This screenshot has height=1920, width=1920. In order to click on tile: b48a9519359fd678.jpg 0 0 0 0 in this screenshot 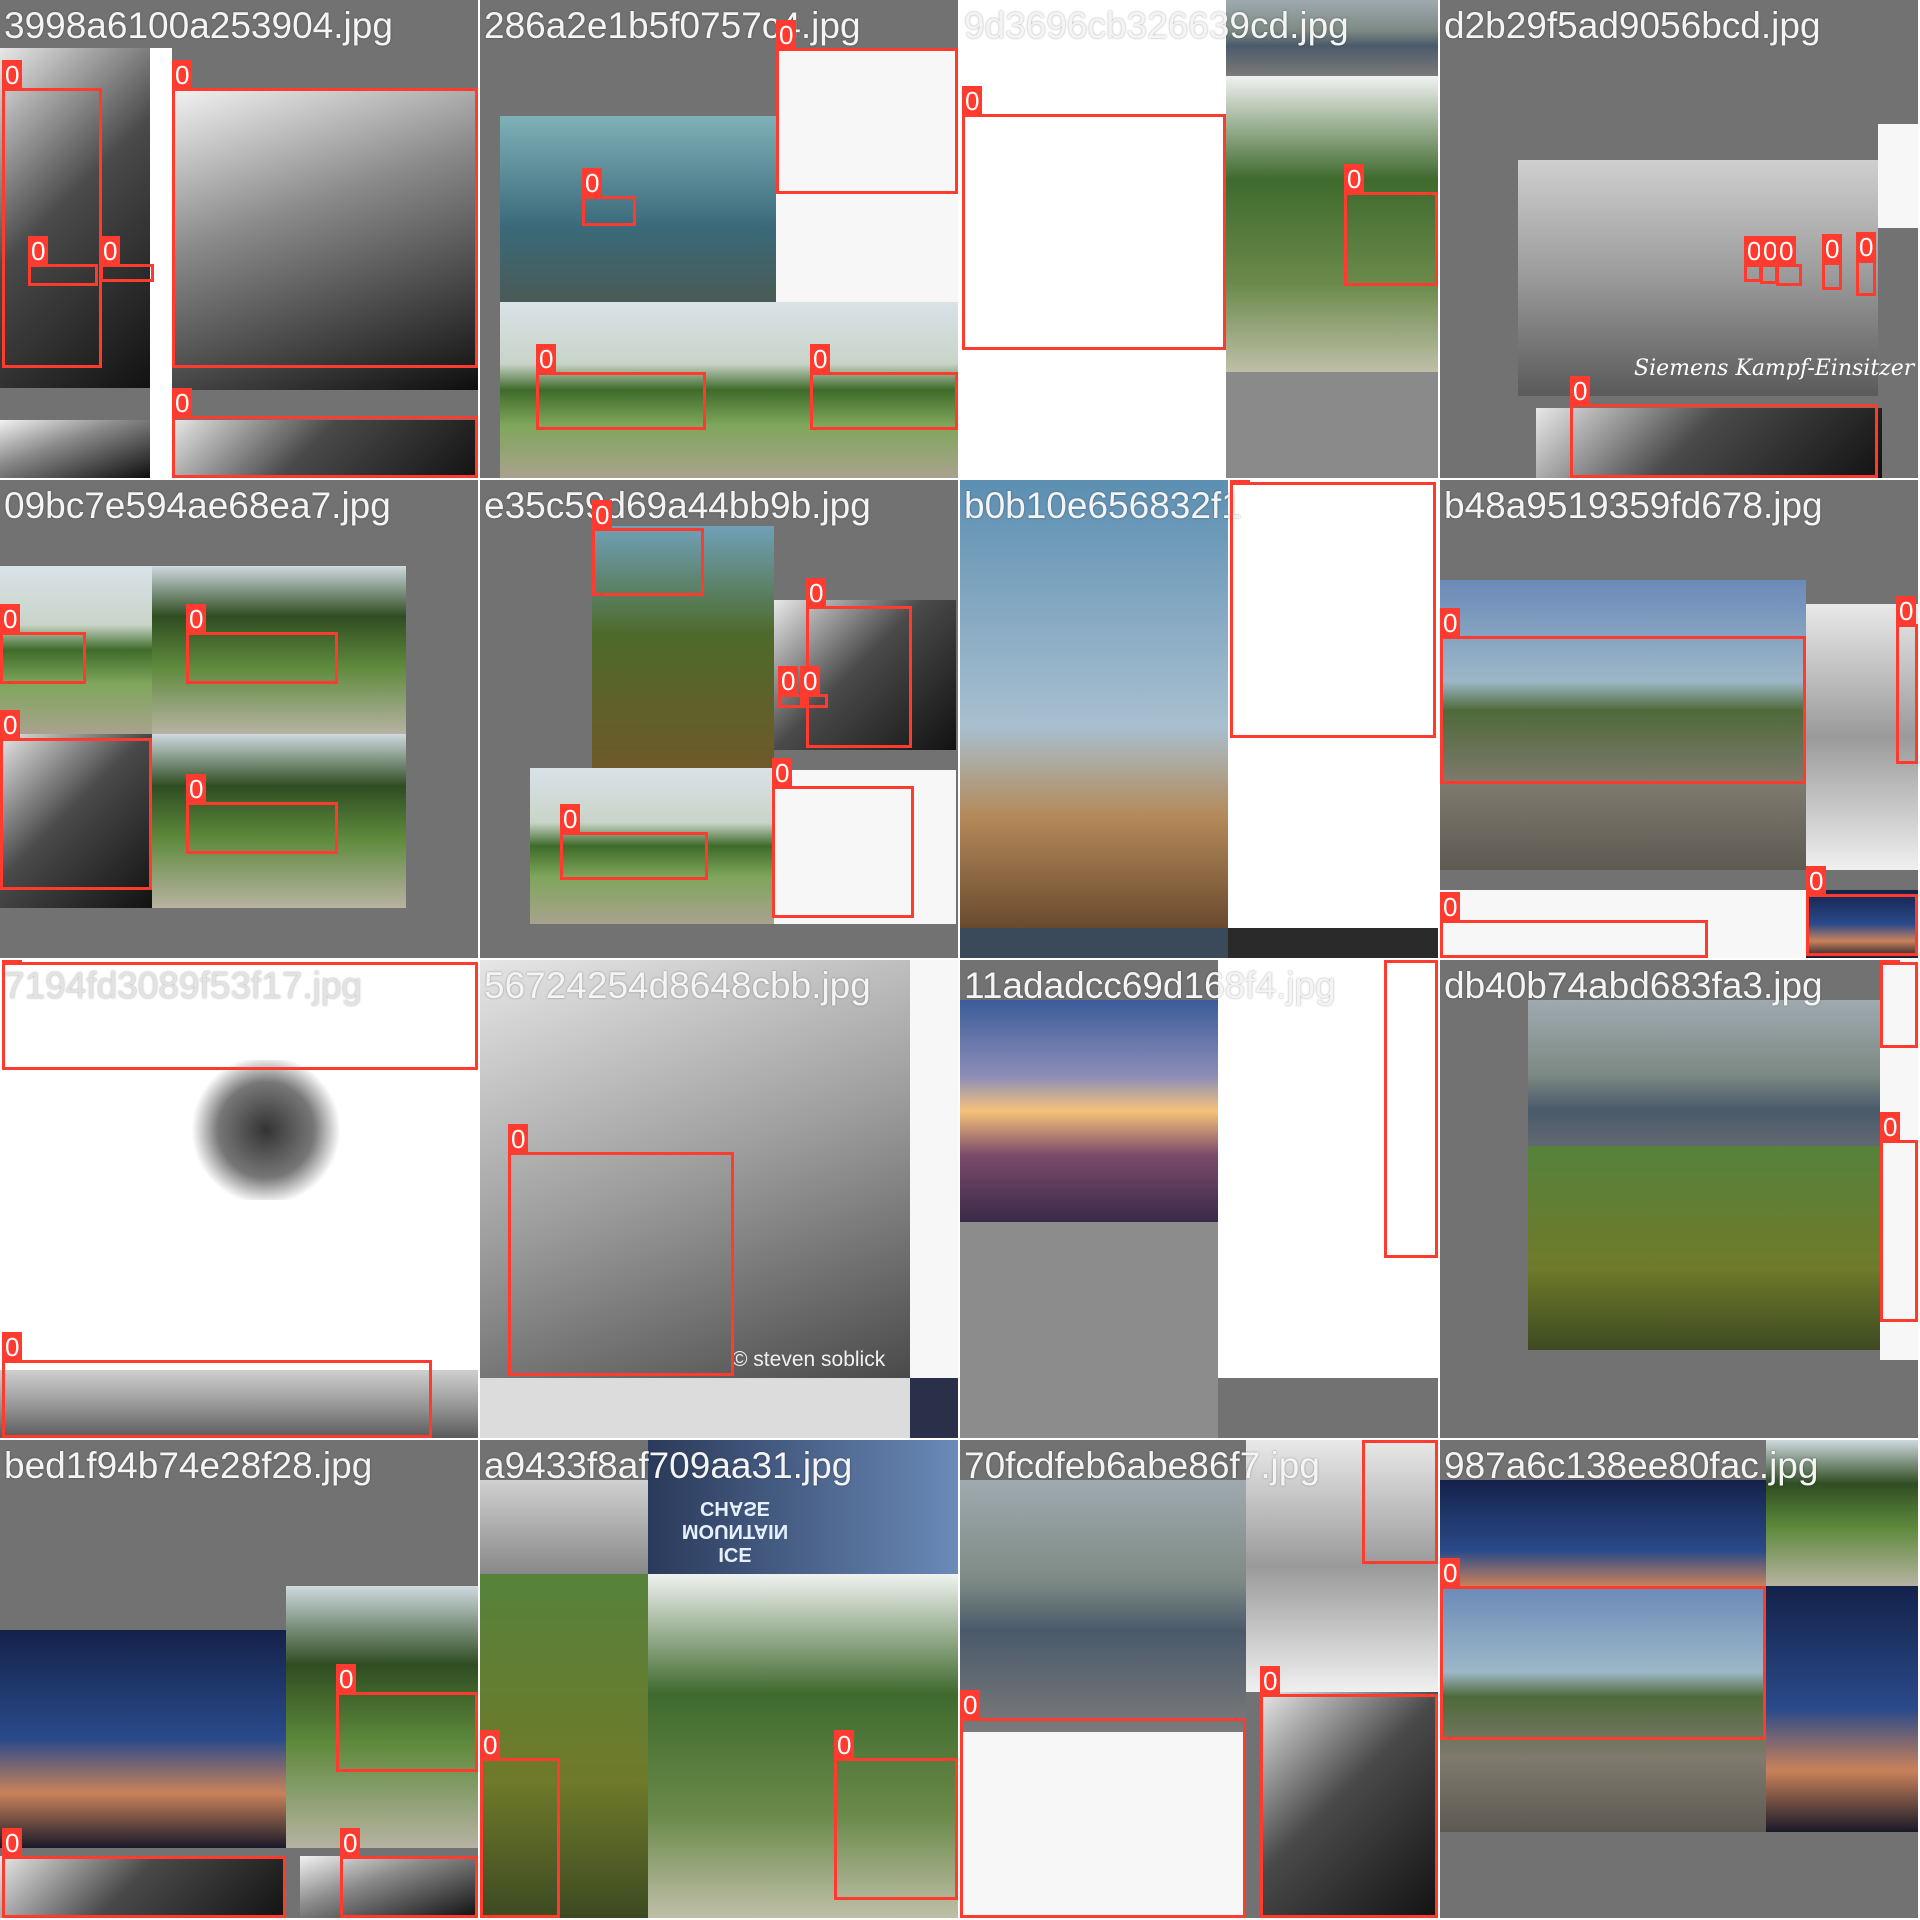, I will do `click(1679, 719)`.